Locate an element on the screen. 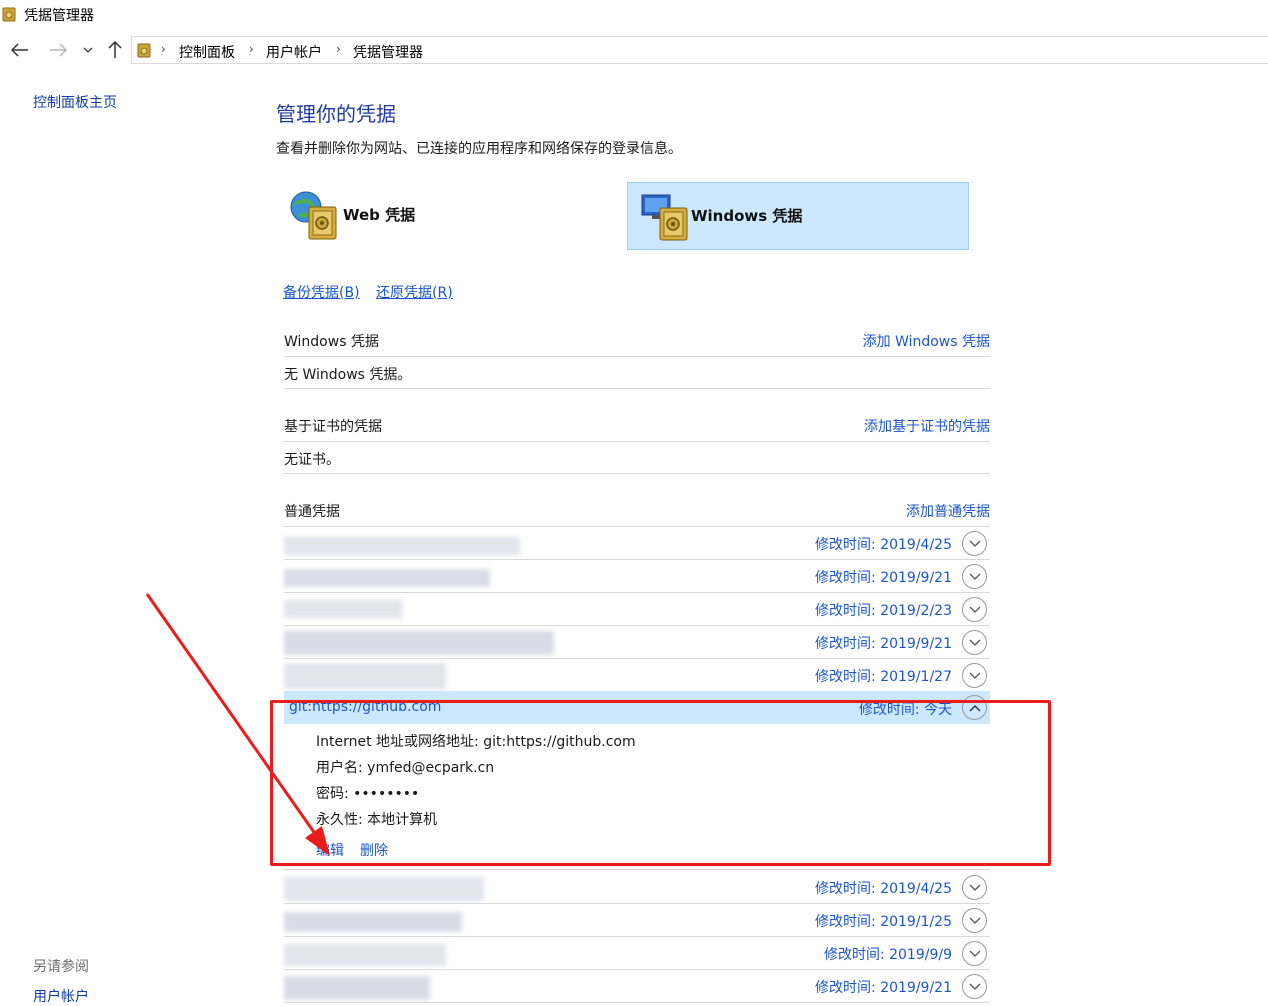 The width and height of the screenshot is (1268, 1006). title-bar: 凭据管理器 is located at coordinates (634, 15).